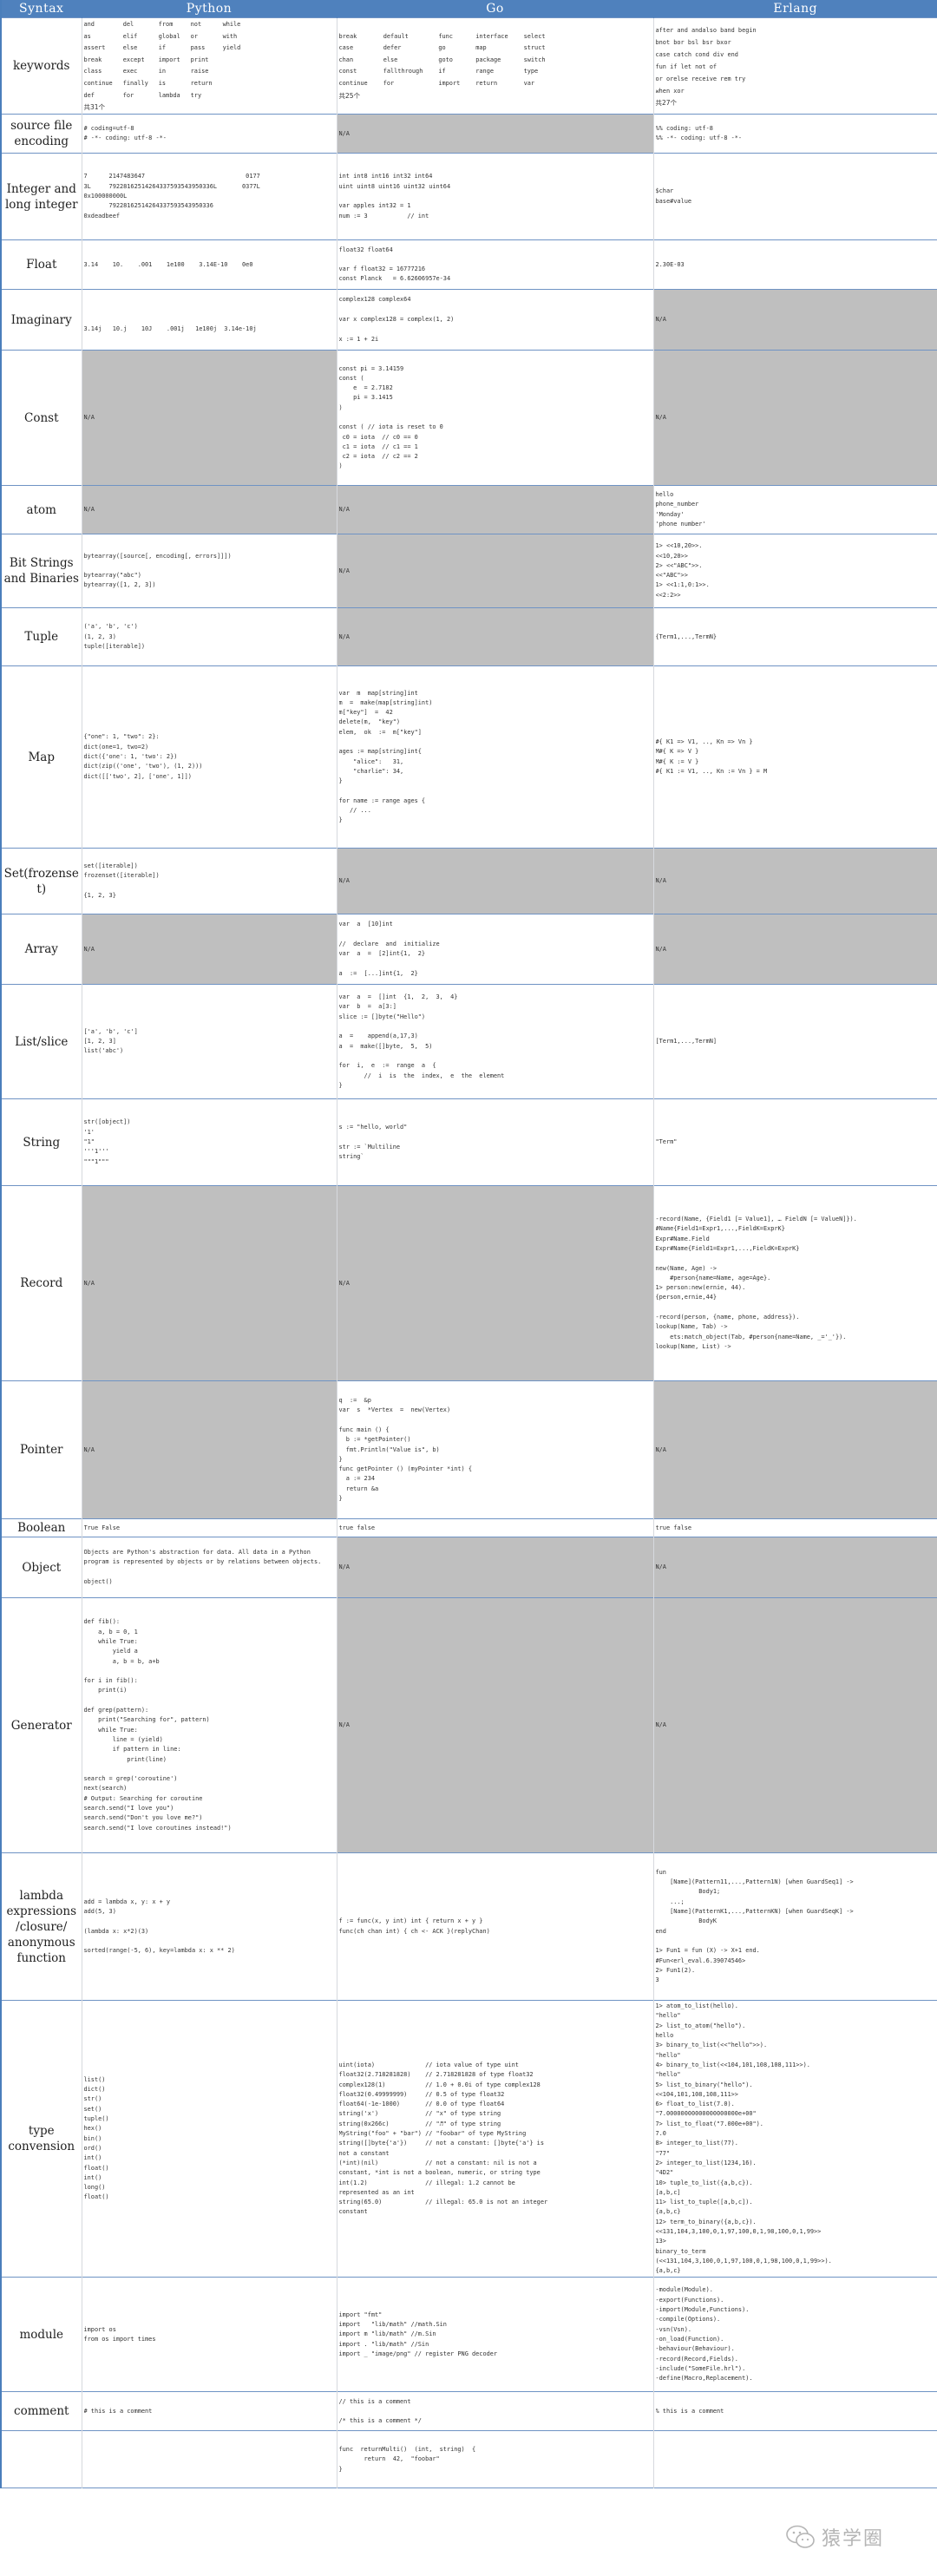  Describe the element at coordinates (89, 95) in the screenshot. I see `keyword: def` at that location.